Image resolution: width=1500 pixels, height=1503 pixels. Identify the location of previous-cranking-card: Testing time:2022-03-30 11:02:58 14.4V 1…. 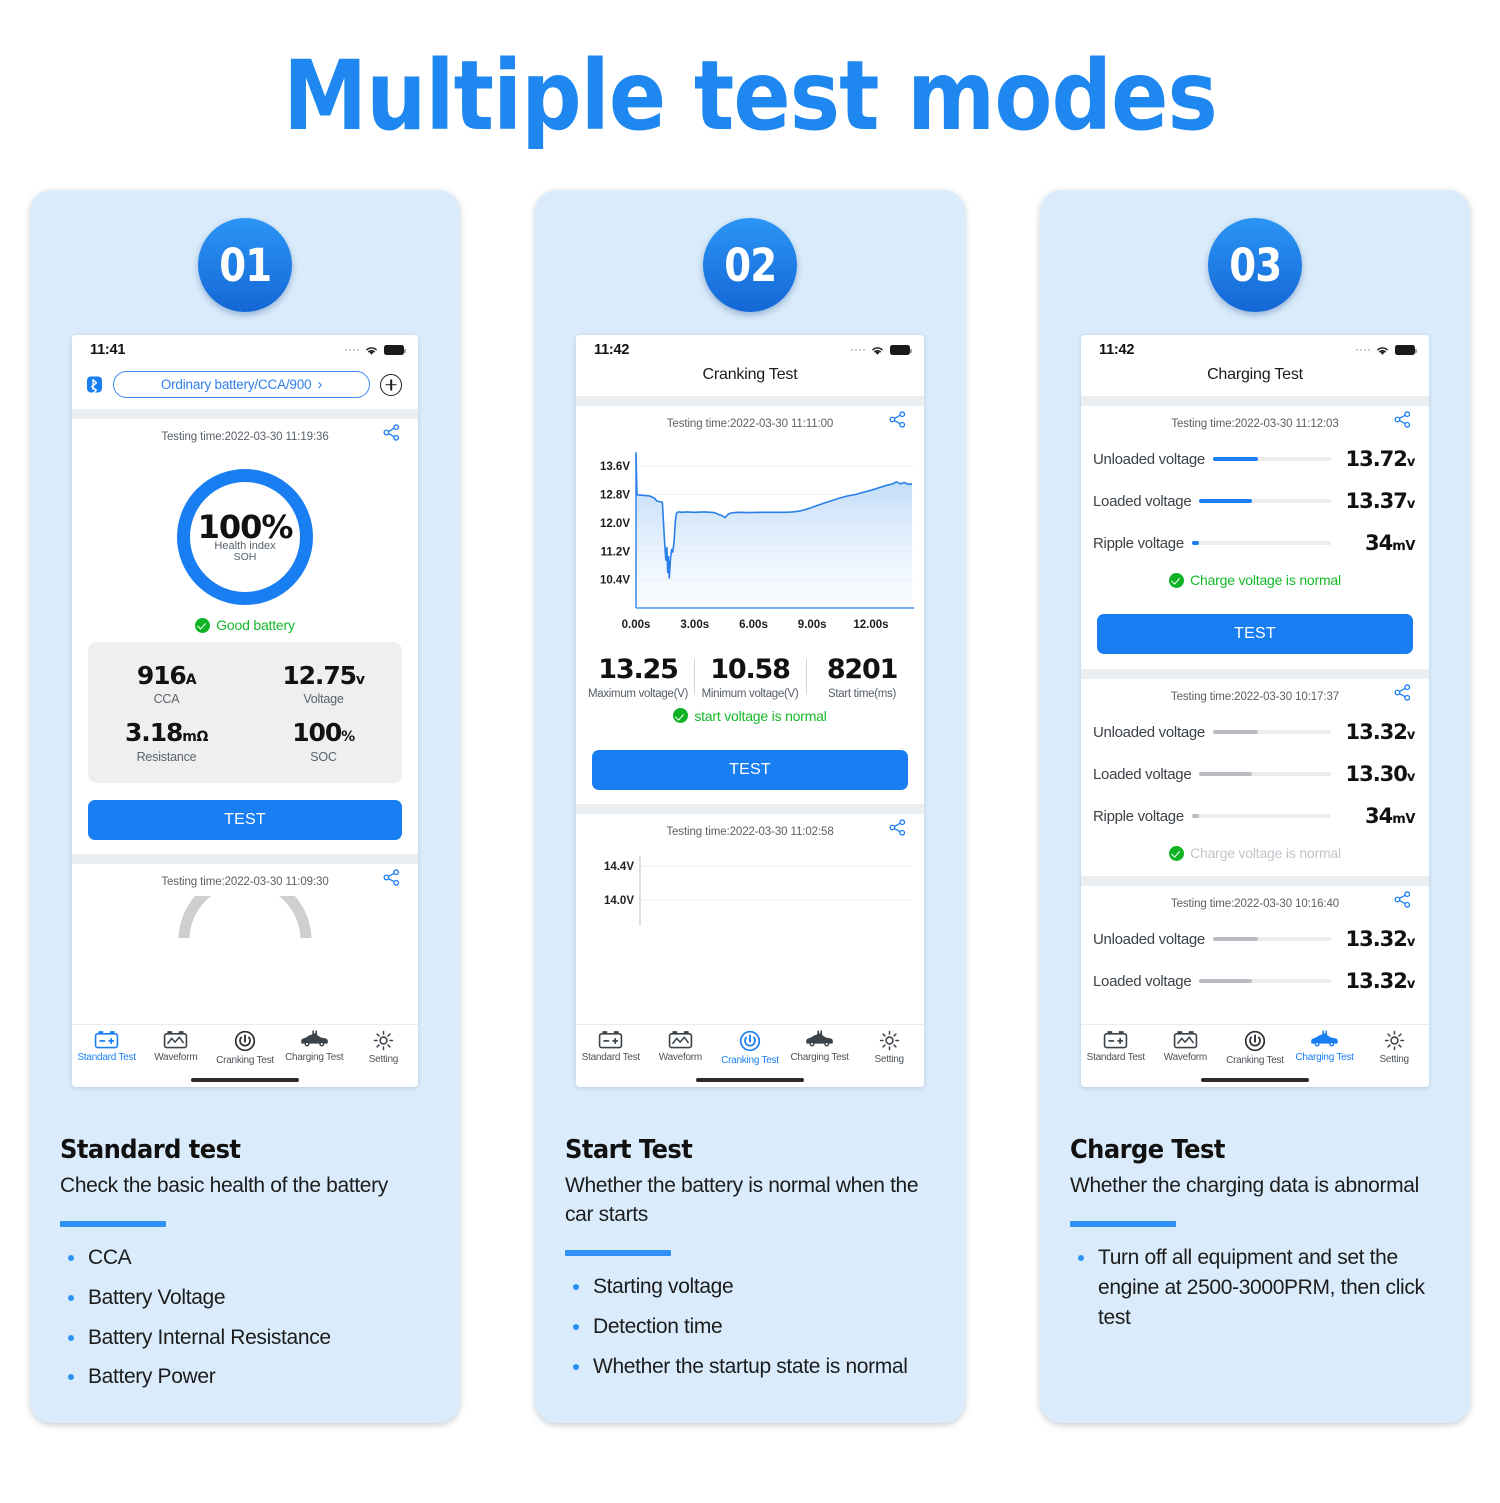
(750, 876).